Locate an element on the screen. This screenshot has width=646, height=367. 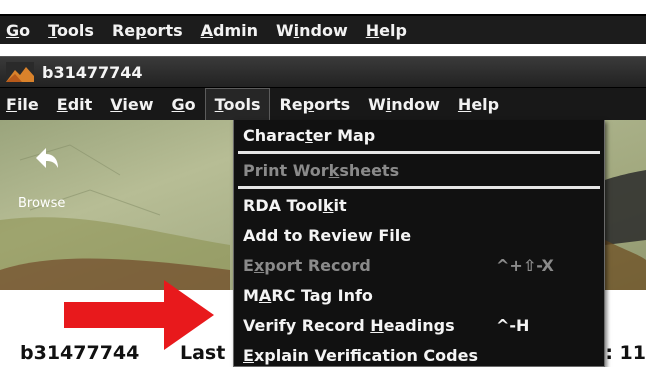
window-menu-edit: Edit is located at coordinates (75, 104).